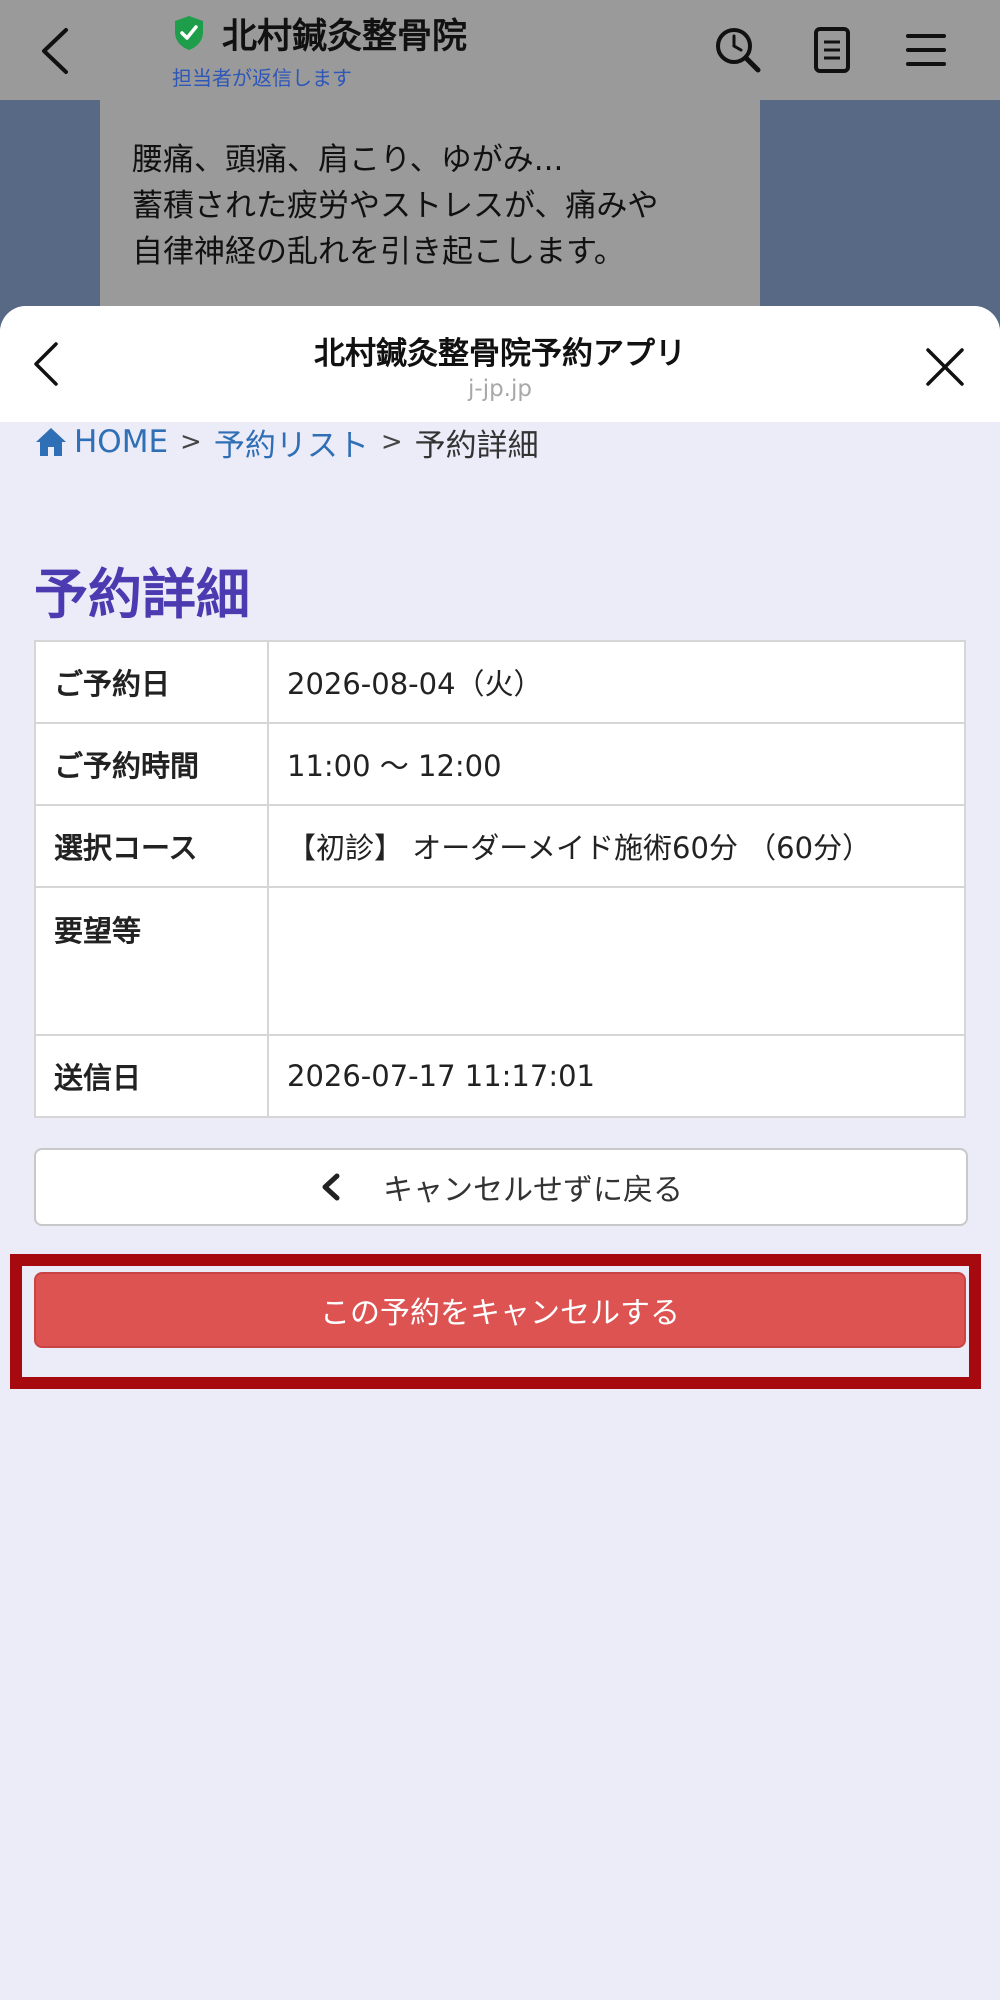  What do you see at coordinates (616, 846) in the screenshot?
I see `course-value: 【初診】 オーダーメイド施術60分 （60分）` at bounding box center [616, 846].